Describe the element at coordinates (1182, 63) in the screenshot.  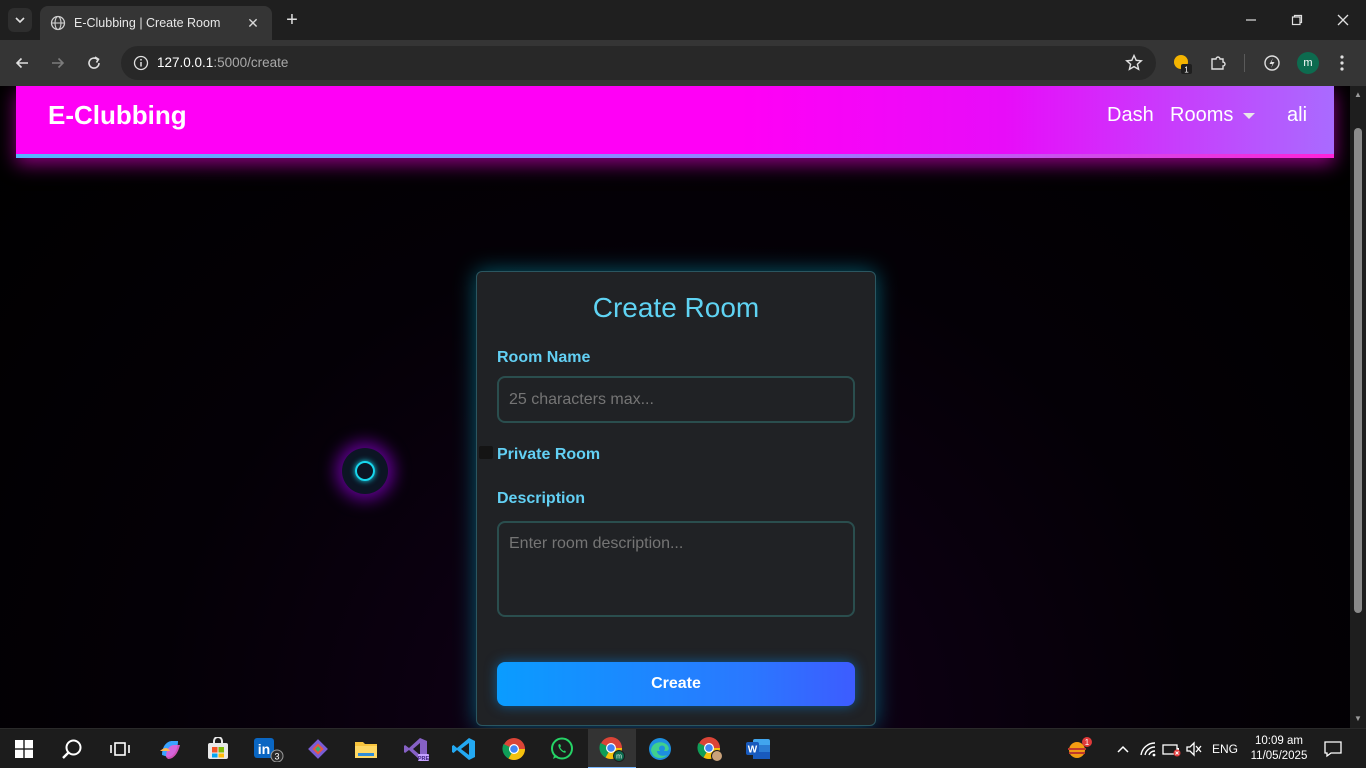
I see `extension-notification-icon: 1` at that location.